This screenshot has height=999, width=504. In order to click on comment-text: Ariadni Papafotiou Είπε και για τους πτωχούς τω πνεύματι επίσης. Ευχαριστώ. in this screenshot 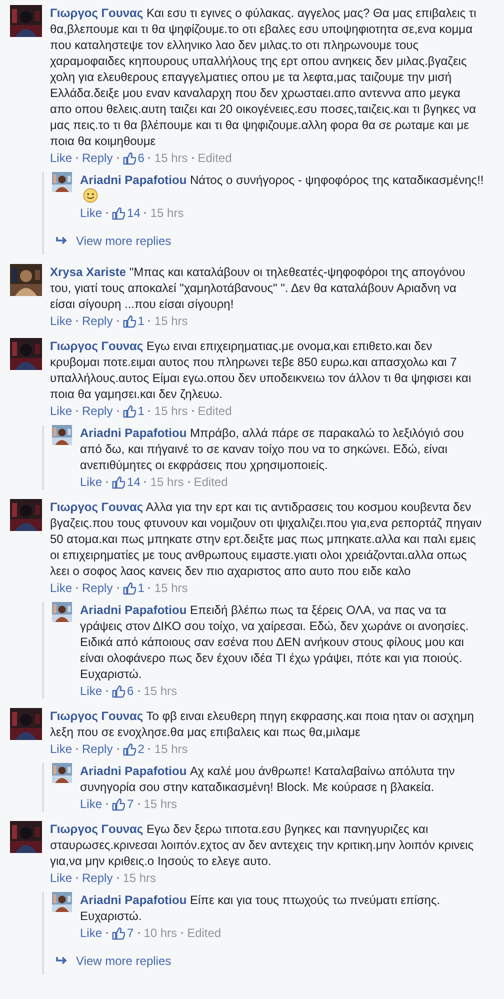, I will do `click(261, 908)`.